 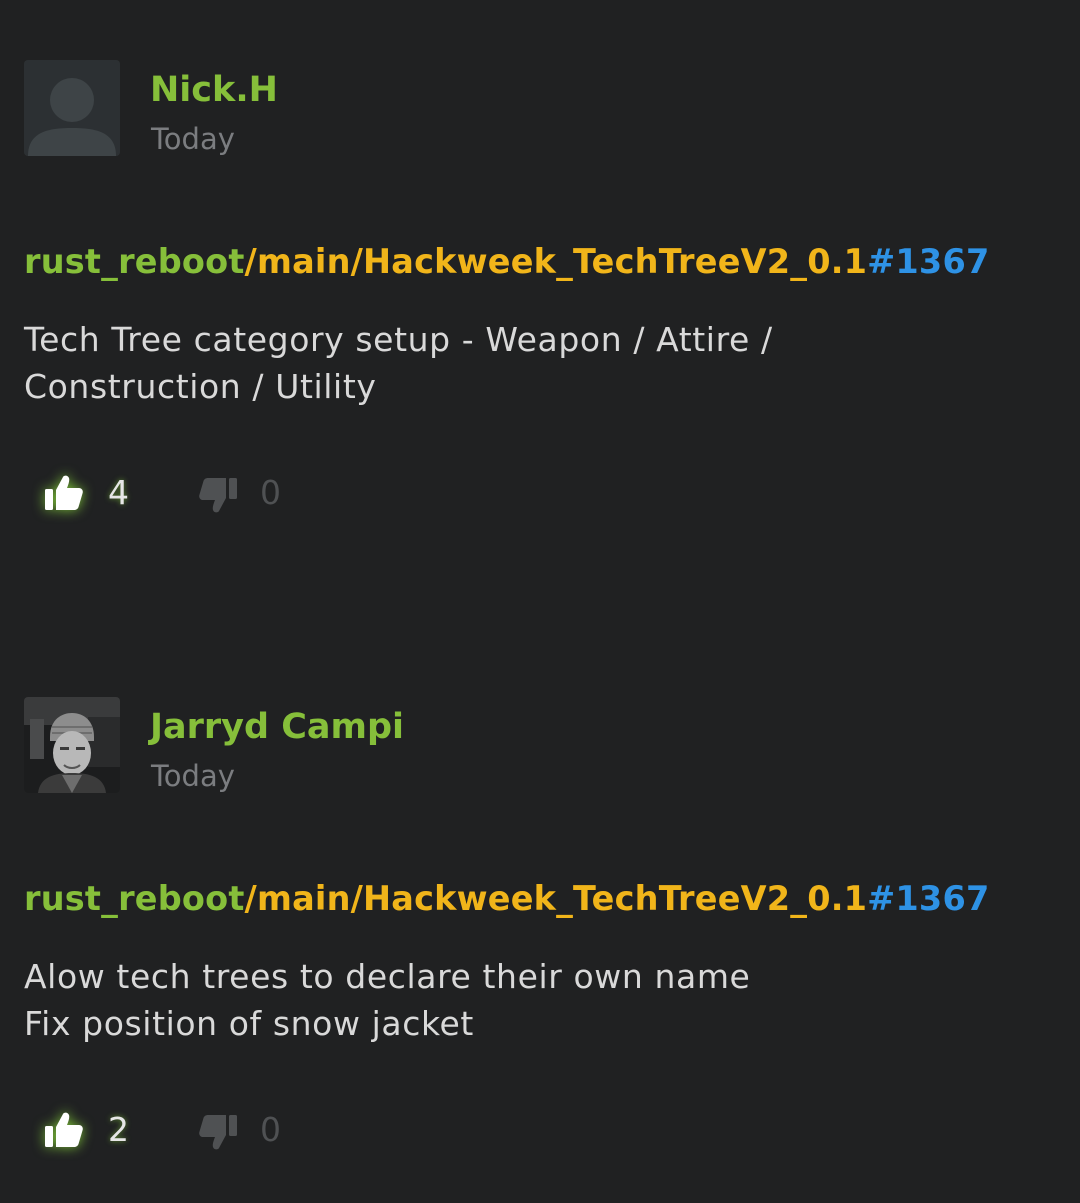 I want to click on photo-avatar-icon, so click(x=72, y=745).